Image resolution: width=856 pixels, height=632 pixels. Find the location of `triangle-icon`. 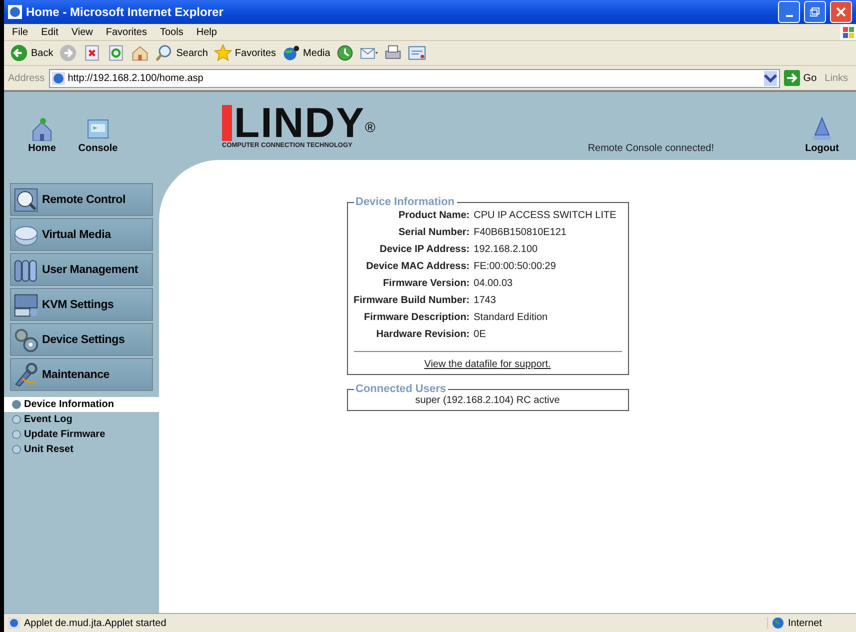

triangle-icon is located at coordinates (822, 129).